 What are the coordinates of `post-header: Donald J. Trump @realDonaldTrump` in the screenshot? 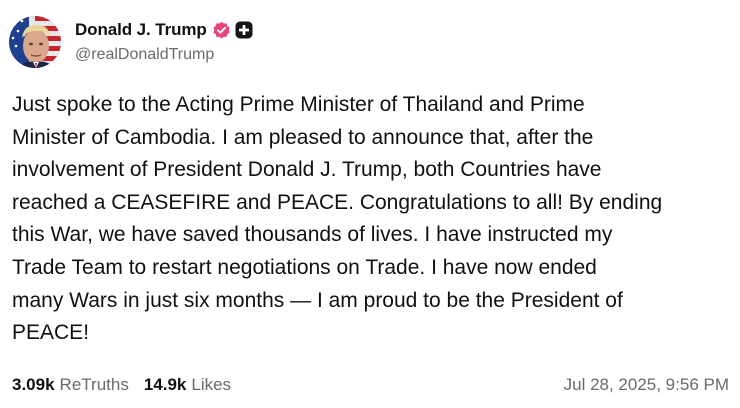 It's located at (131, 44).